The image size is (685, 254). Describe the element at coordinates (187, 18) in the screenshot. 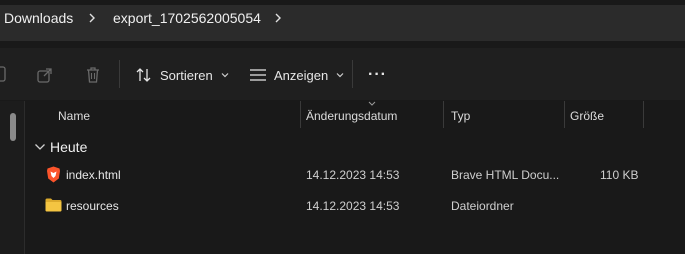

I see `breadcrumb-item-export: export_1702562005054` at that location.